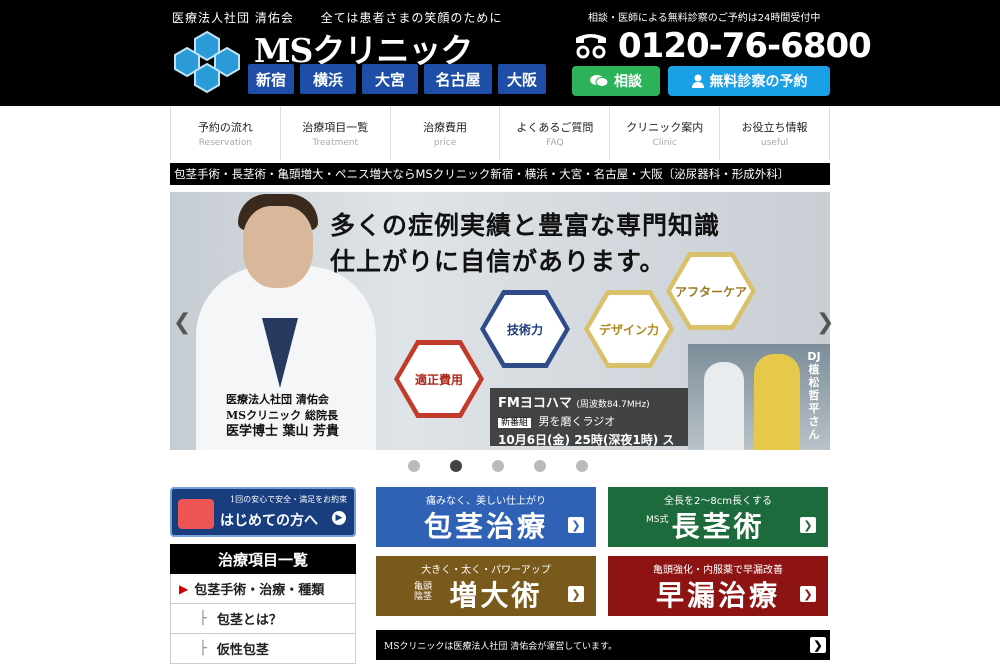 The width and height of the screenshot is (1000, 667). I want to click on hex-label: デザイン力, so click(629, 329).